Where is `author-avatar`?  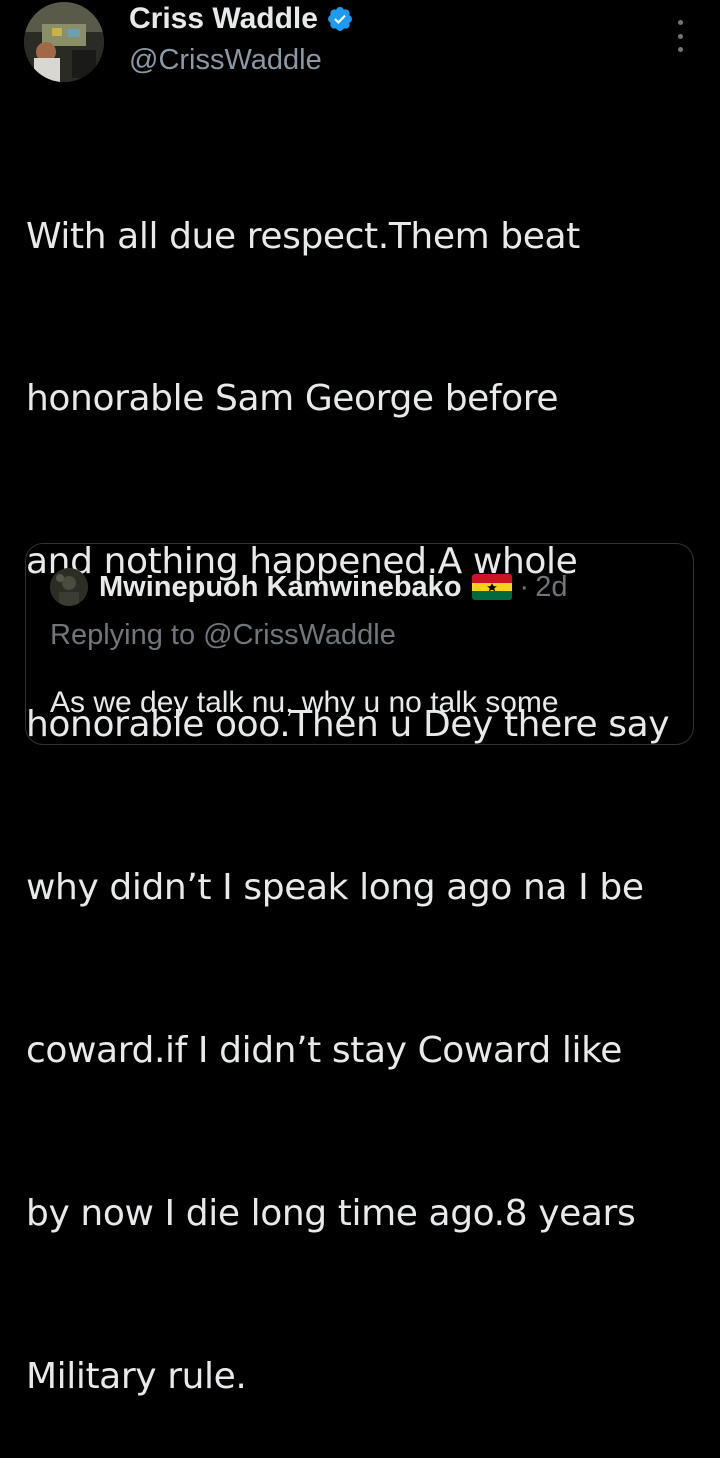 author-avatar is located at coordinates (64, 42).